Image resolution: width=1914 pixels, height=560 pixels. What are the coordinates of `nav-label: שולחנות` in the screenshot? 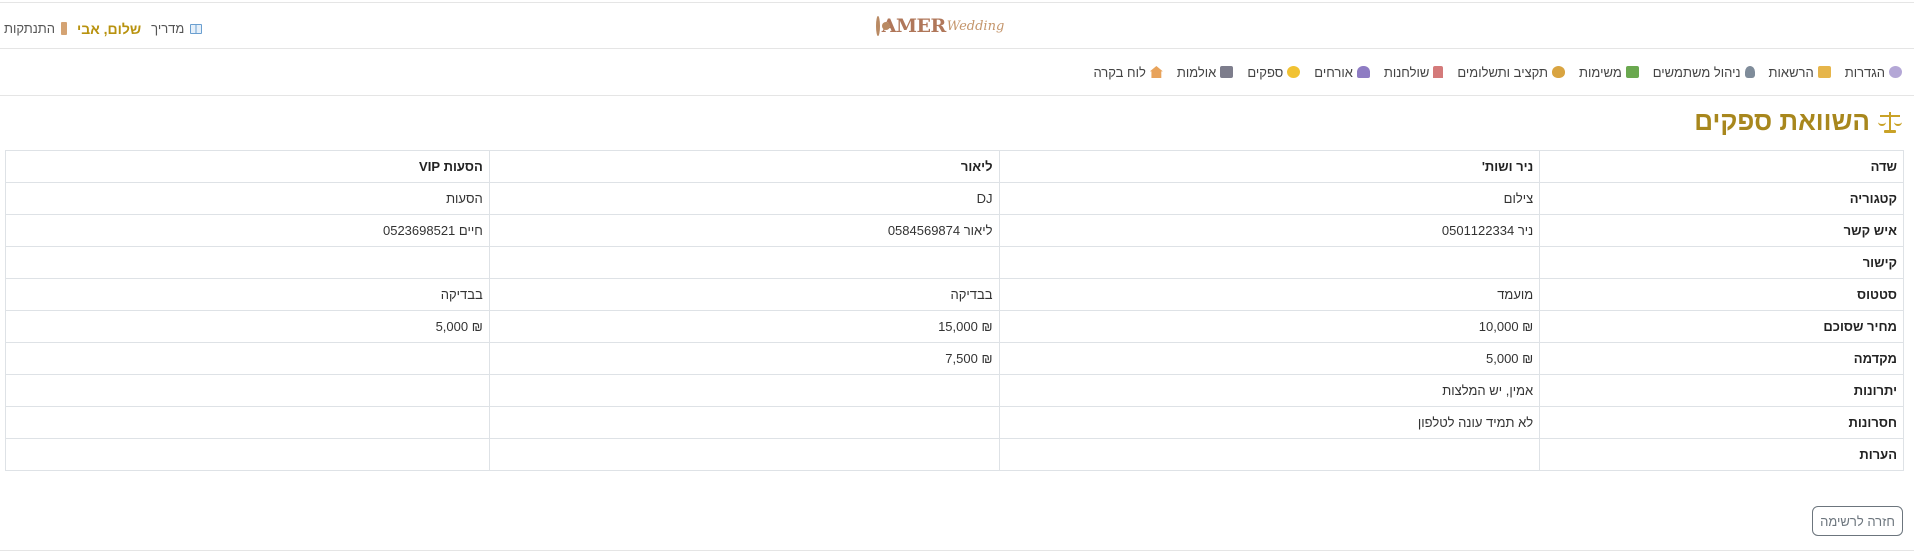 It's located at (1406, 72).